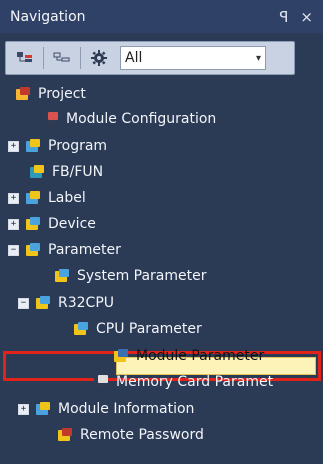  I want to click on tree-item-cpu-parameter: CPU Parameter, so click(137, 329).